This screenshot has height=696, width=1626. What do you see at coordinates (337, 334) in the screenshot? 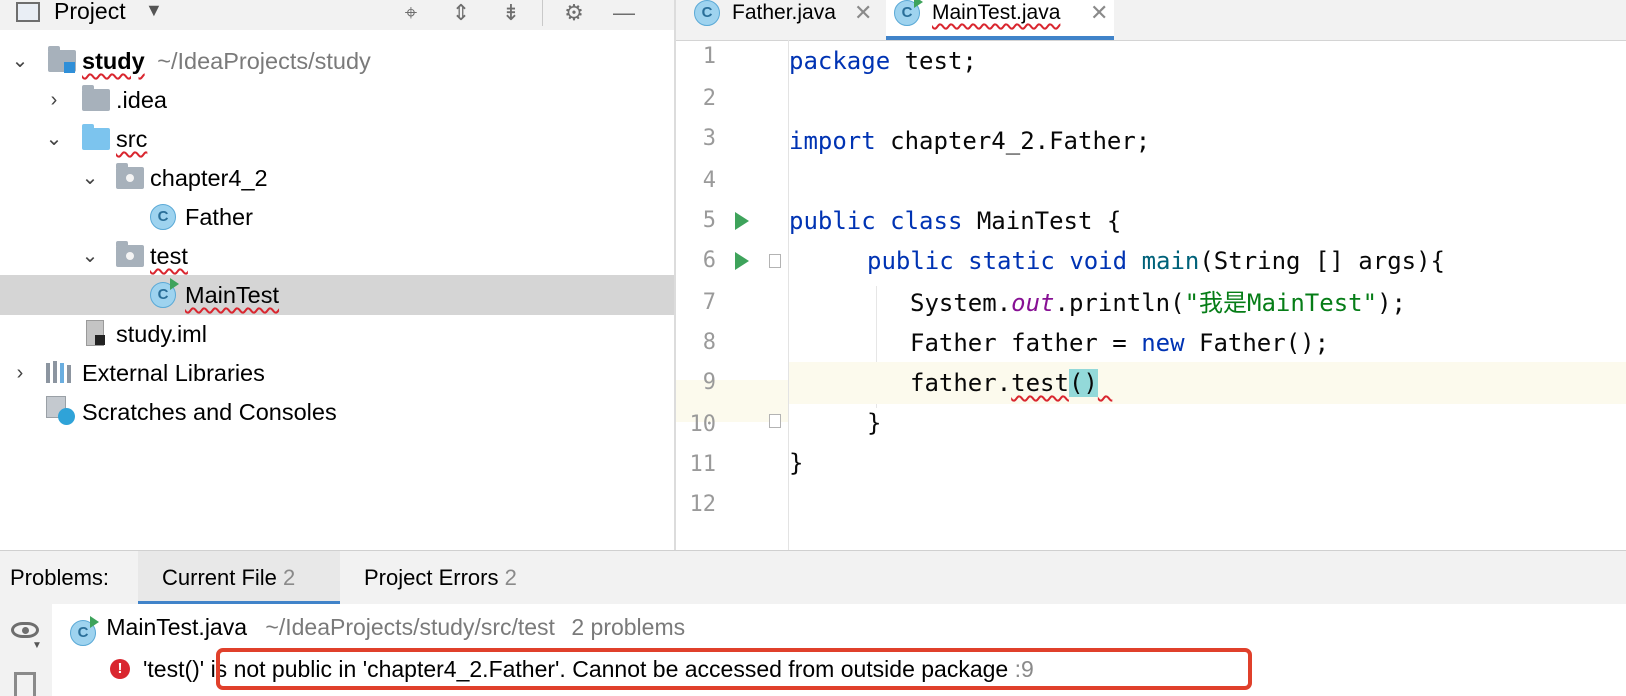
I see `tree-item-study-iml: study.iml` at bounding box center [337, 334].